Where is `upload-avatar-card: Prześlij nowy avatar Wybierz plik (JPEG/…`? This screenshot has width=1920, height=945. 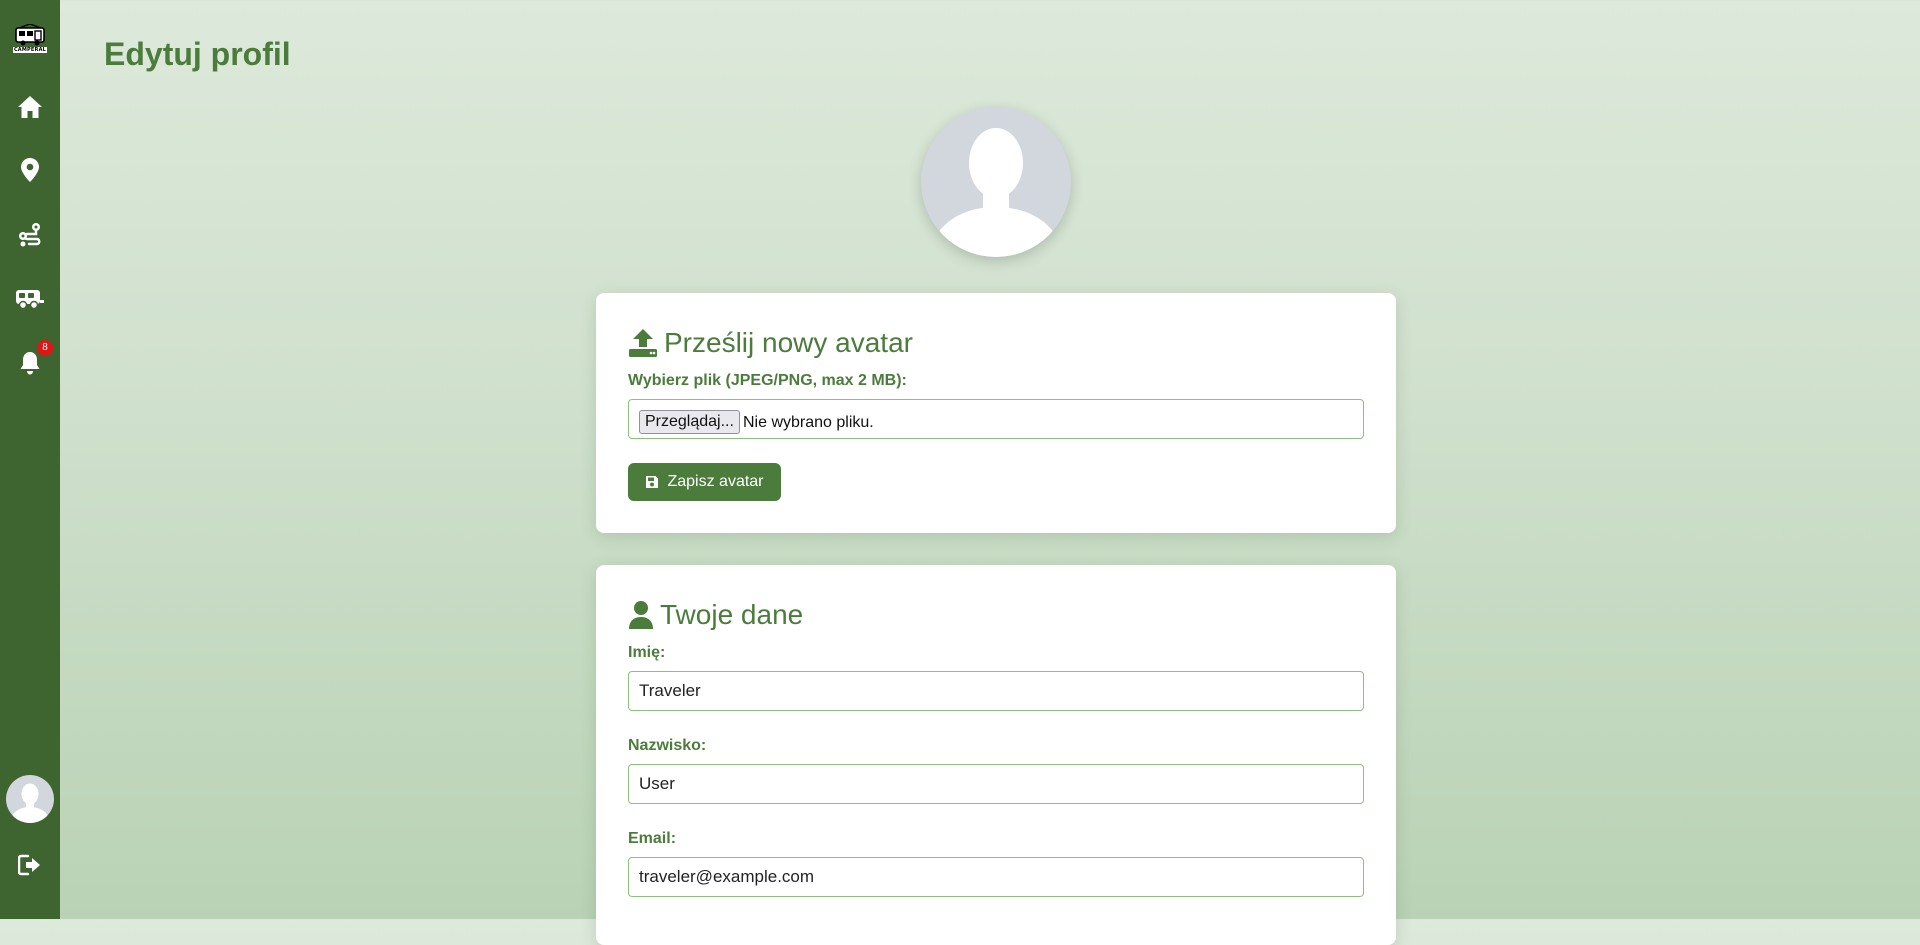 upload-avatar-card: Prześlij nowy avatar Wybierz plik (JPEG/… is located at coordinates (996, 413).